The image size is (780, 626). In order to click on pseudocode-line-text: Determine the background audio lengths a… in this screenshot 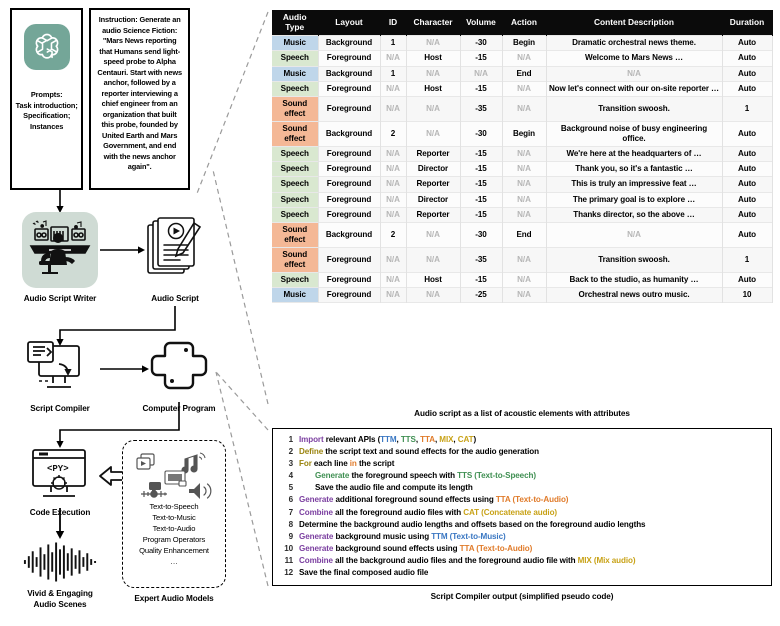, I will do `click(472, 525)`.